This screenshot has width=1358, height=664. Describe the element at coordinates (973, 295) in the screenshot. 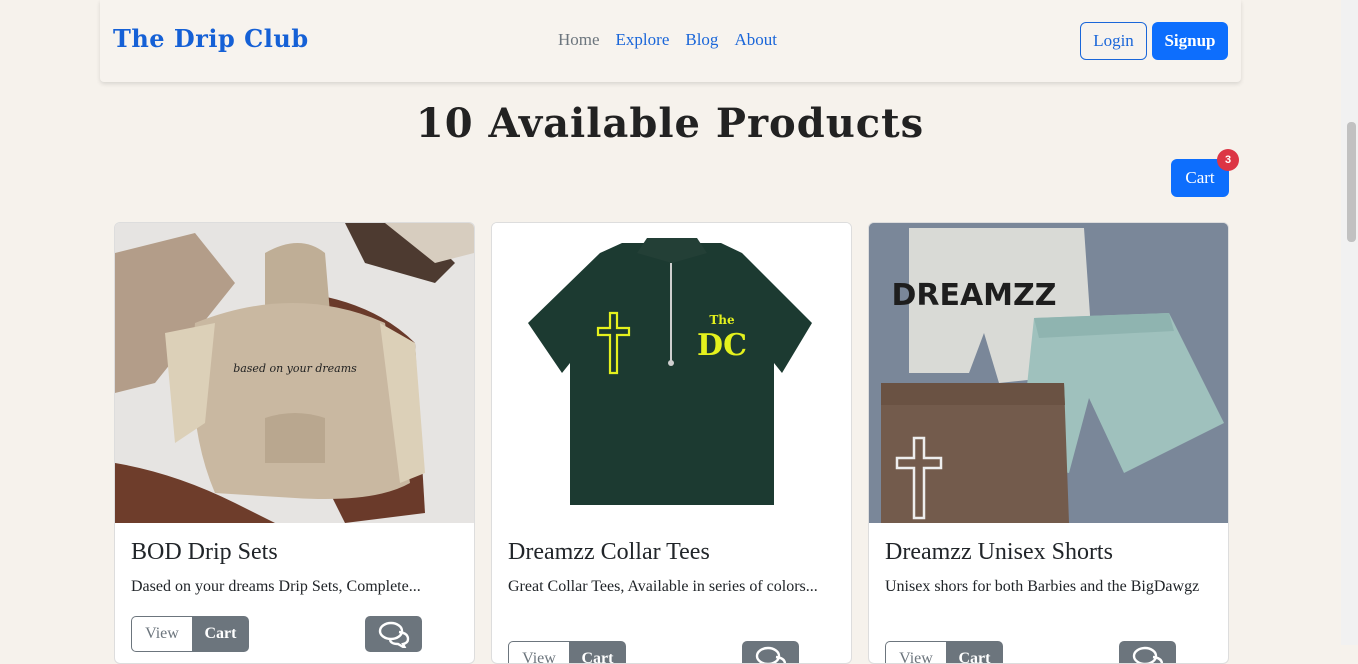

I see `shorts-print: DREAMZZ` at that location.